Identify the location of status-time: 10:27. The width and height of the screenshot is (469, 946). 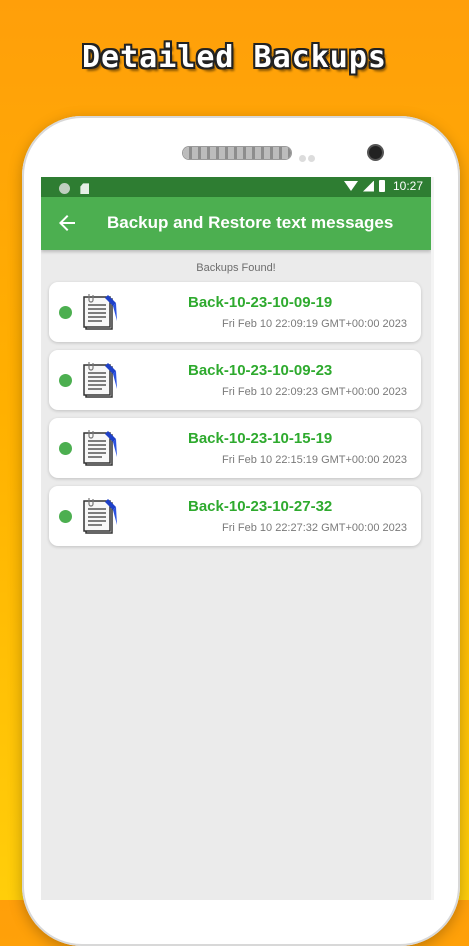
(407, 186).